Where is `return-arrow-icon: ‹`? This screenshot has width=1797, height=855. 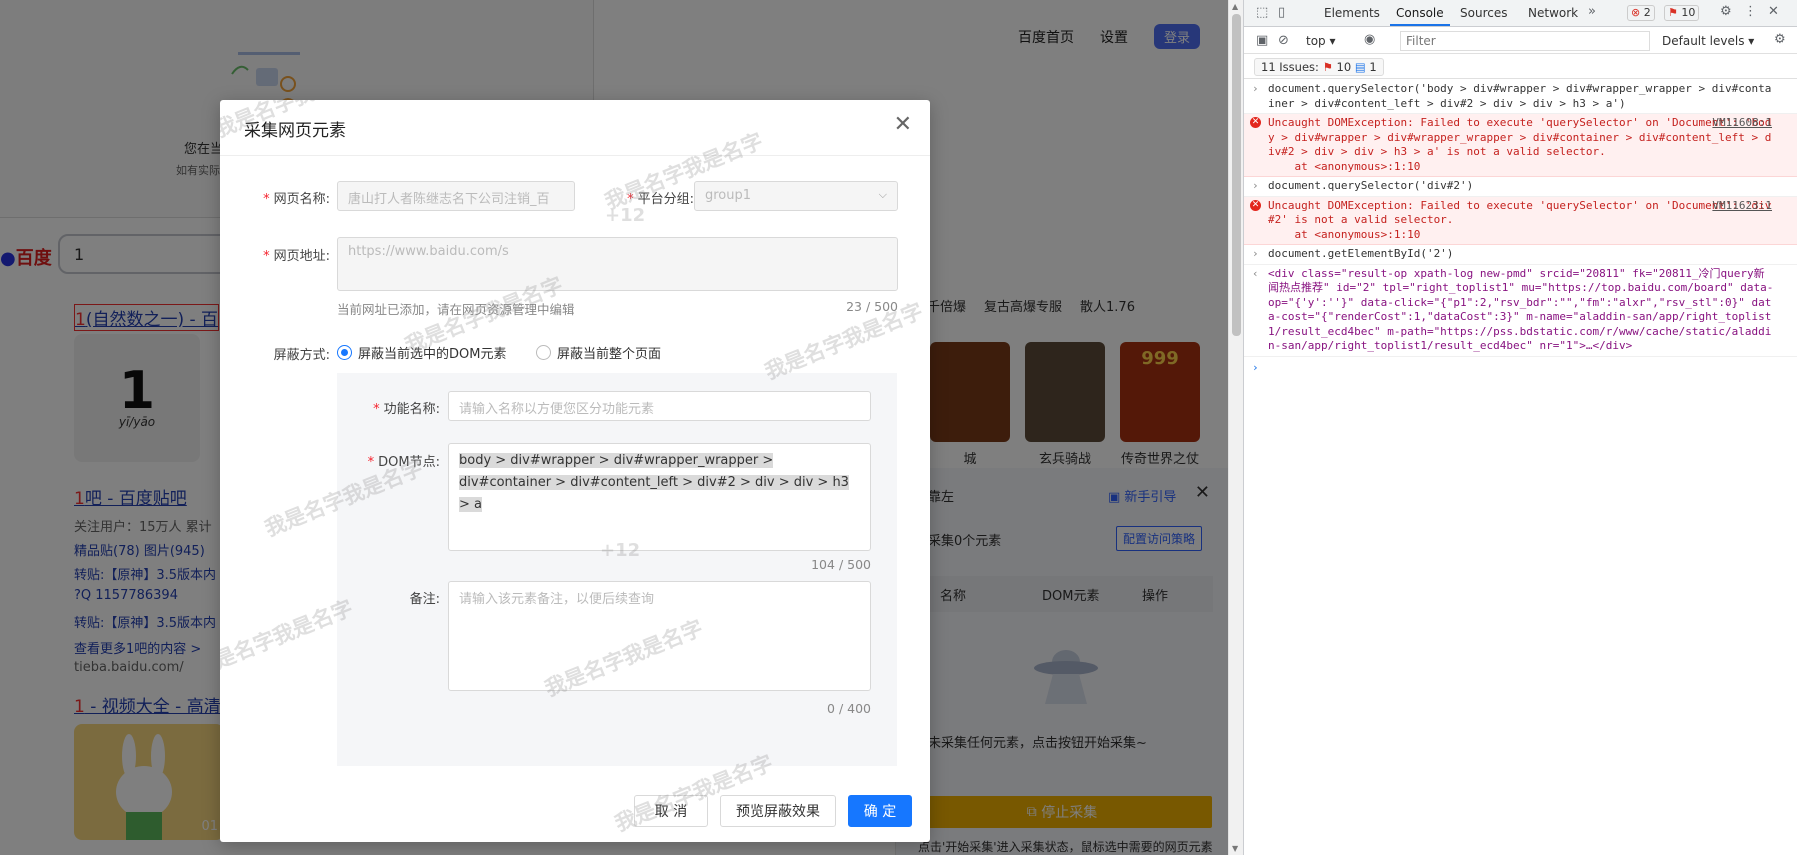
return-arrow-icon: ‹ is located at coordinates (1255, 273).